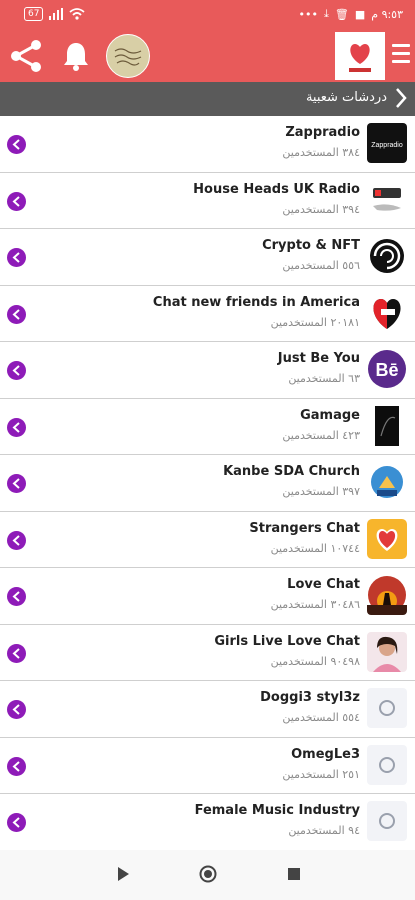 This screenshot has width=415, height=900. I want to click on room-name: Love Chat, so click(323, 584).